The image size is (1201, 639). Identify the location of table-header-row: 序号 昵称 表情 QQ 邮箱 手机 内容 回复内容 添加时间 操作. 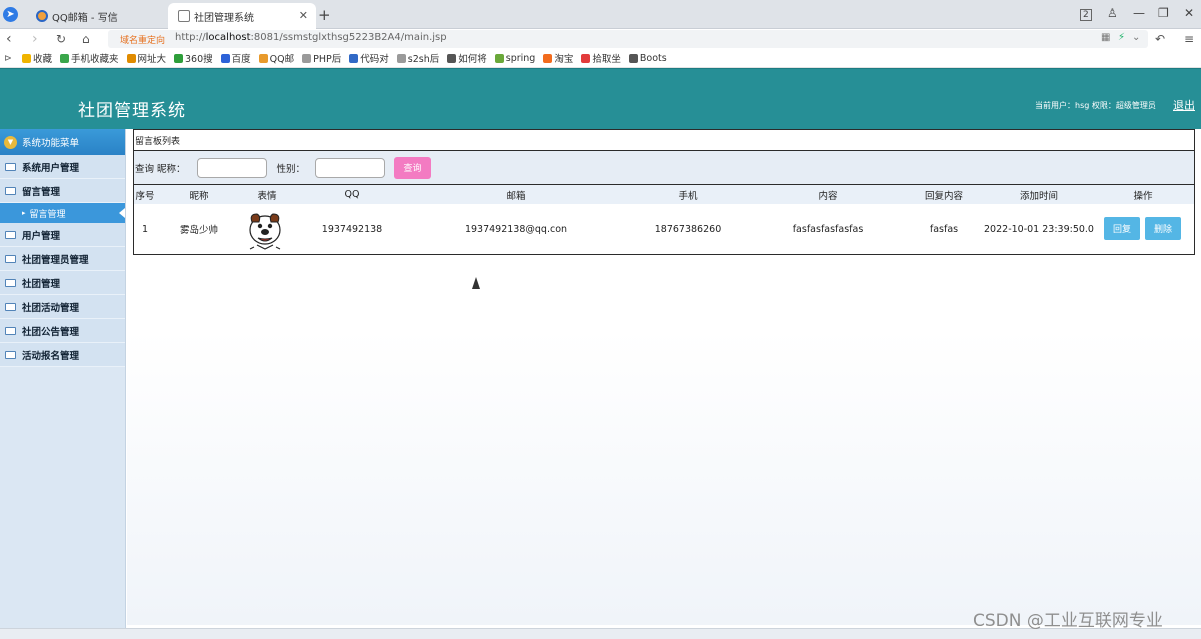
(664, 194).